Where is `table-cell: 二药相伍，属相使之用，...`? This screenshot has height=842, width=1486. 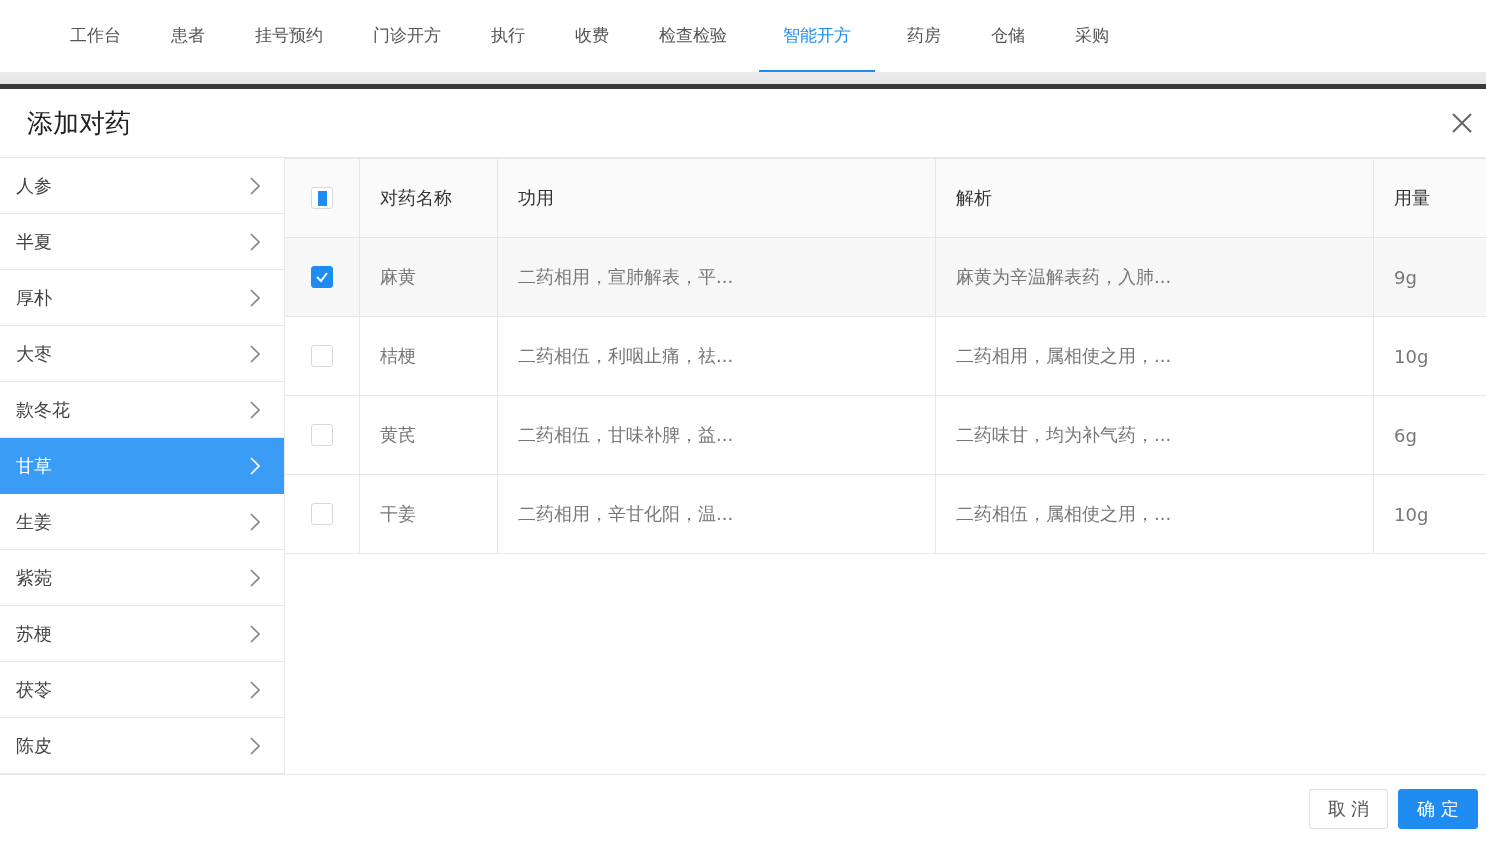
table-cell: 二药相伍，属相使之用，... is located at coordinates (1064, 514).